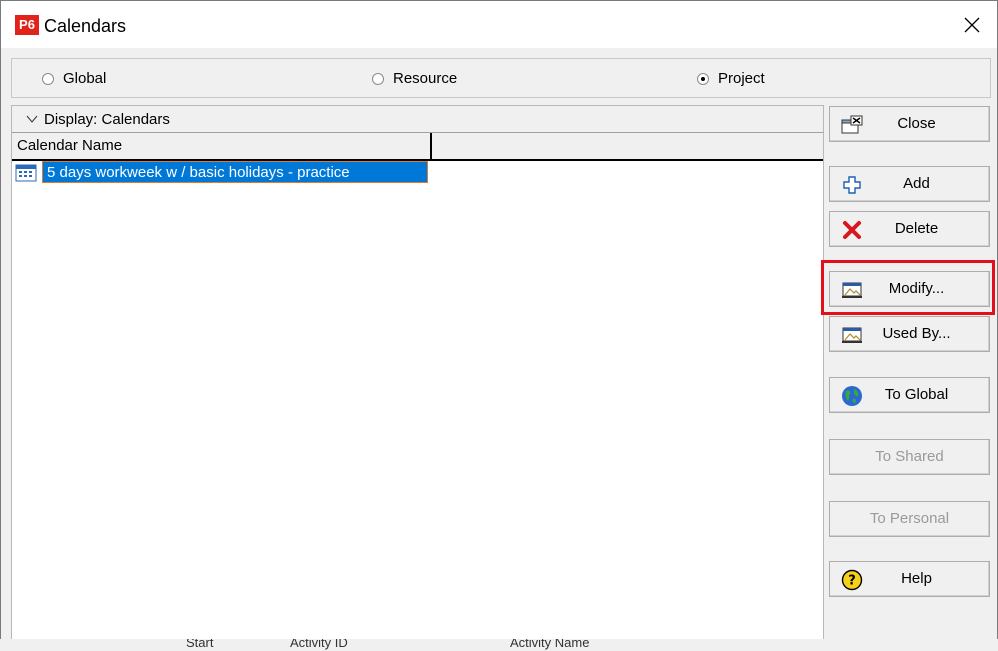 Image resolution: width=998 pixels, height=651 pixels. I want to click on window-close-button, so click(972, 24).